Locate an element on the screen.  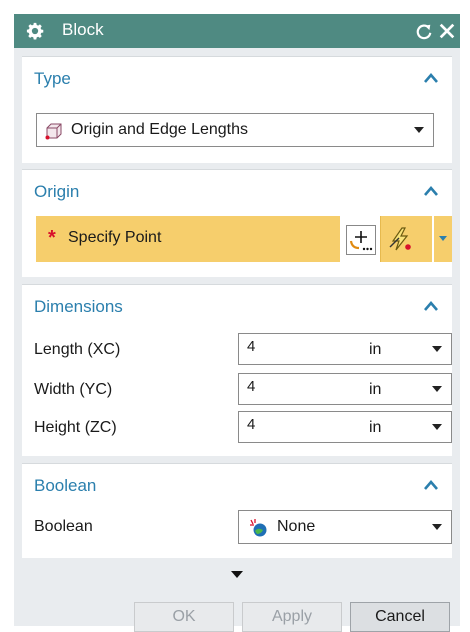
height-unit: in is located at coordinates (375, 427).